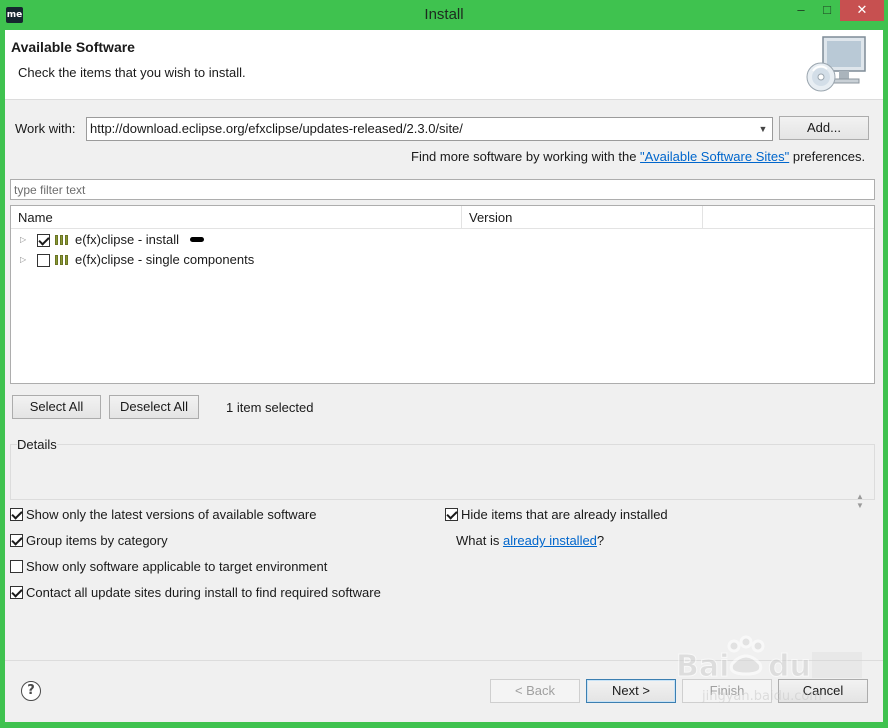  Describe the element at coordinates (727, 691) in the screenshot. I see `finish-button: Finish` at that location.